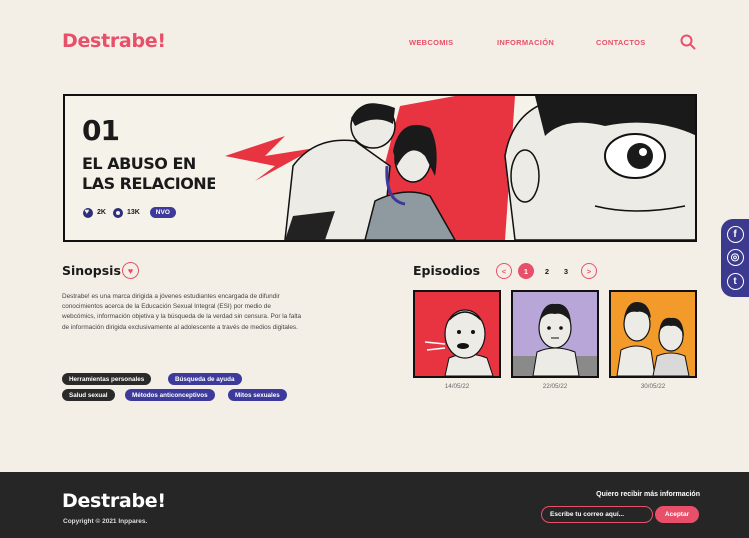  Describe the element at coordinates (504, 271) in the screenshot. I see `prev-page-button: <` at that location.